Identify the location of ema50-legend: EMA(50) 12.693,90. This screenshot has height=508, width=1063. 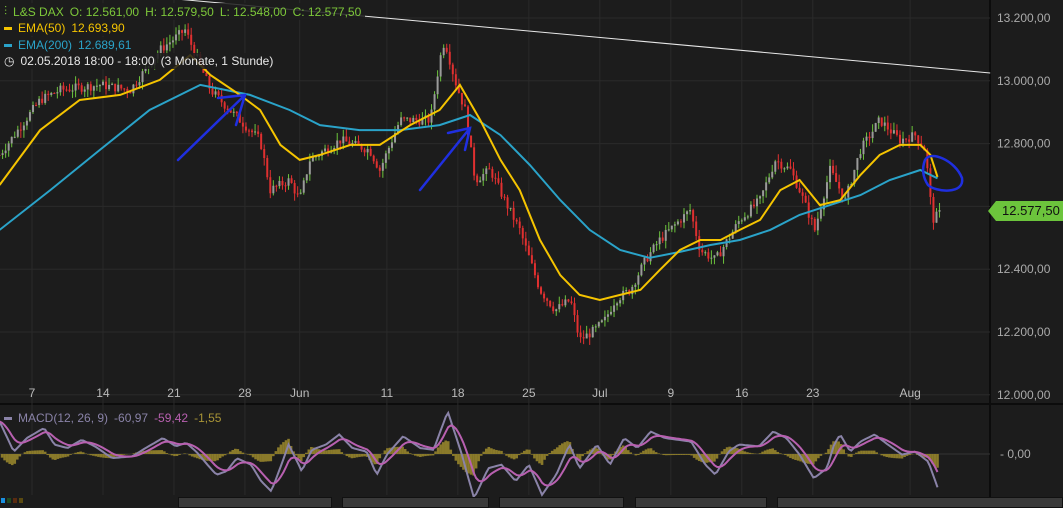
(64, 28).